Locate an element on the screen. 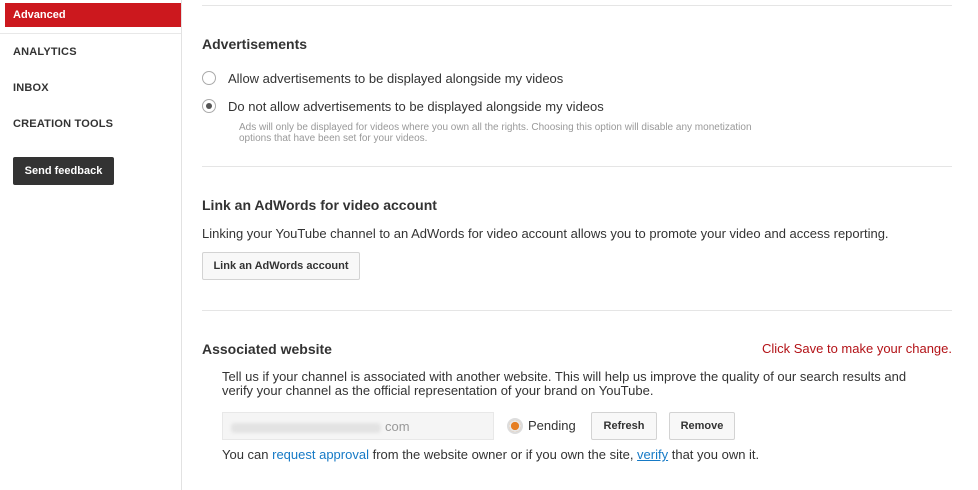 Image resolution: width=978 pixels, height=490 pixels. sidebar-item-creation-tools: CREATION TOOLS is located at coordinates (63, 124).